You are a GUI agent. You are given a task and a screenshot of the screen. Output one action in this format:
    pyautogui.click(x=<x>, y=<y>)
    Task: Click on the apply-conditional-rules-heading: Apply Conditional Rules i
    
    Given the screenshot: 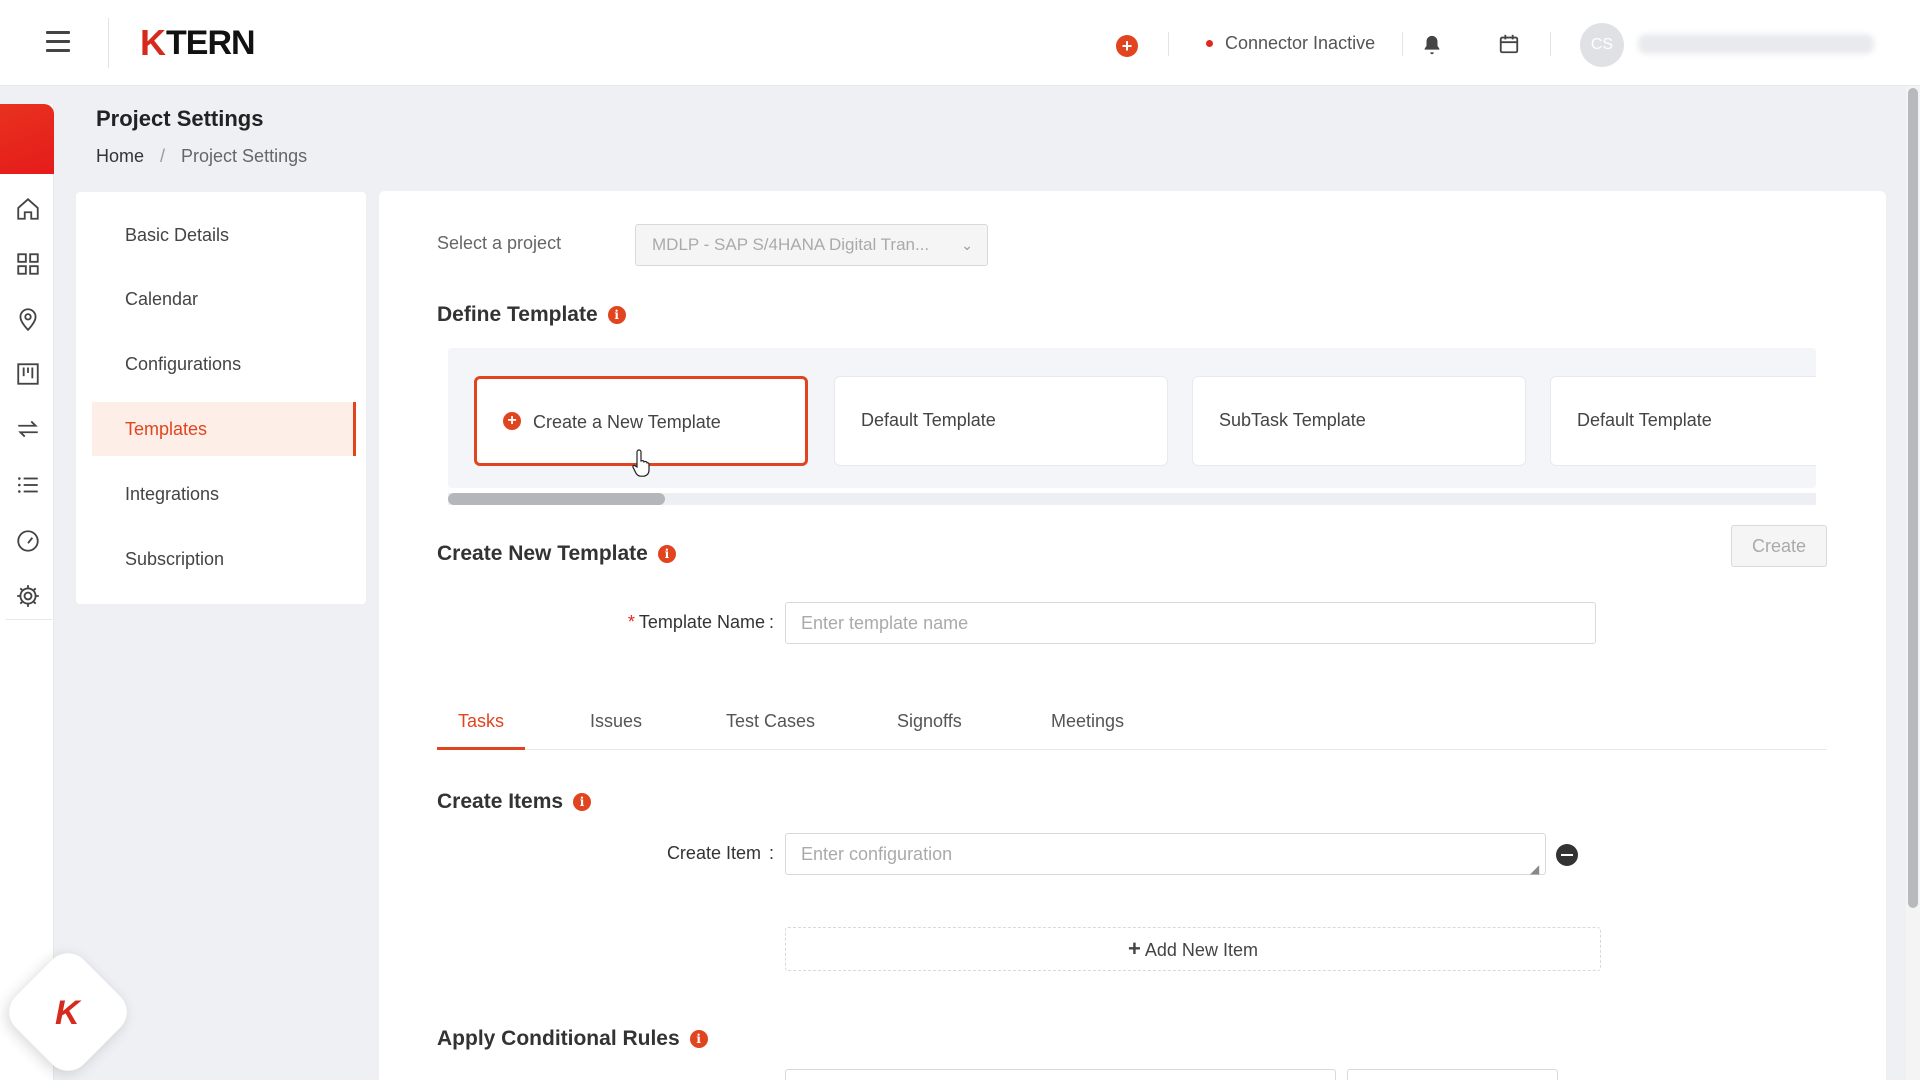 What is the action you would take?
    pyautogui.click(x=572, y=1039)
    